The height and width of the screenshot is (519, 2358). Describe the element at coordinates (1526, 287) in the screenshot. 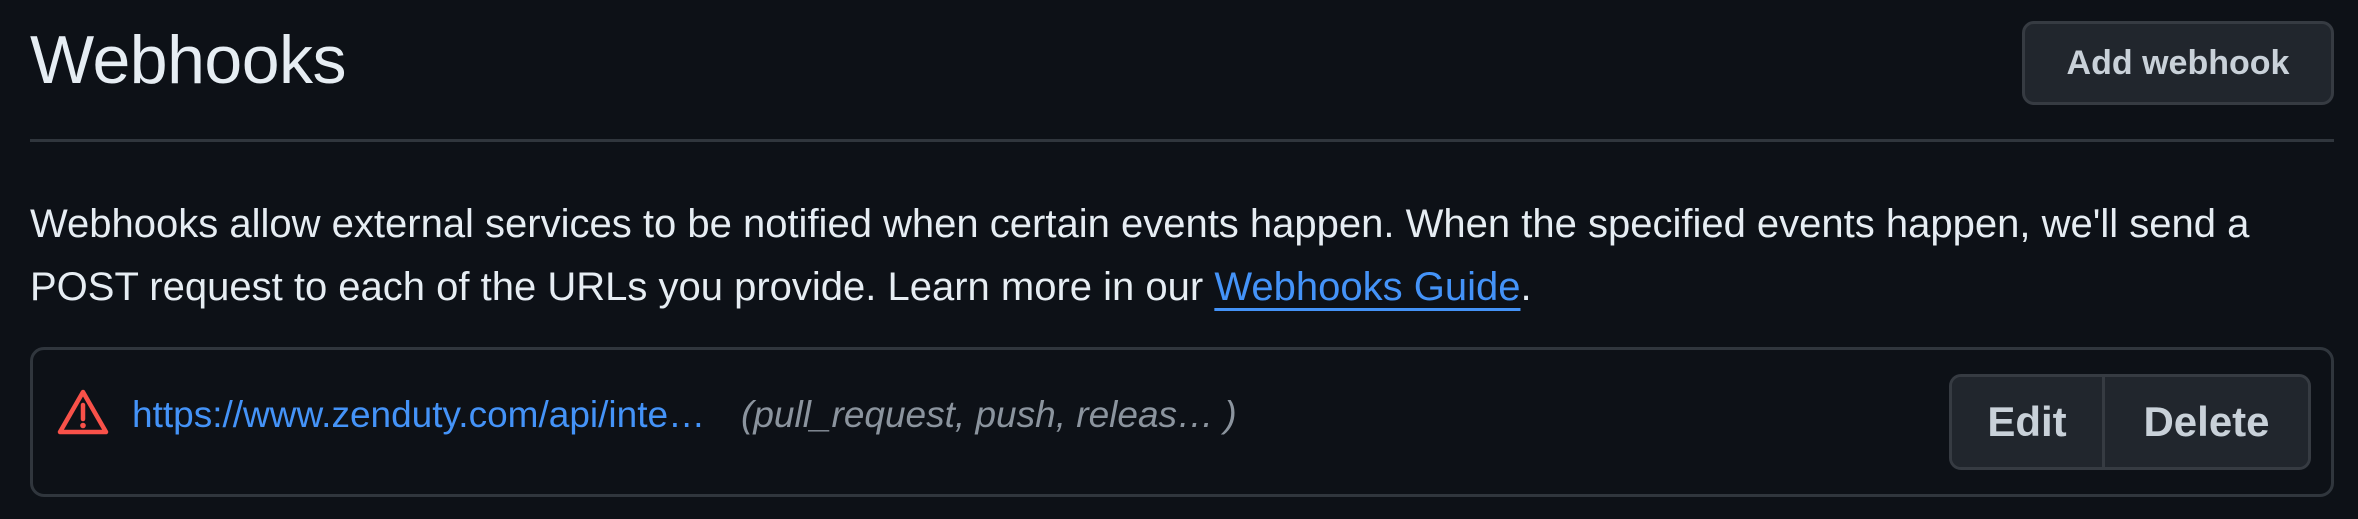

I see `description-suffix: .` at that location.